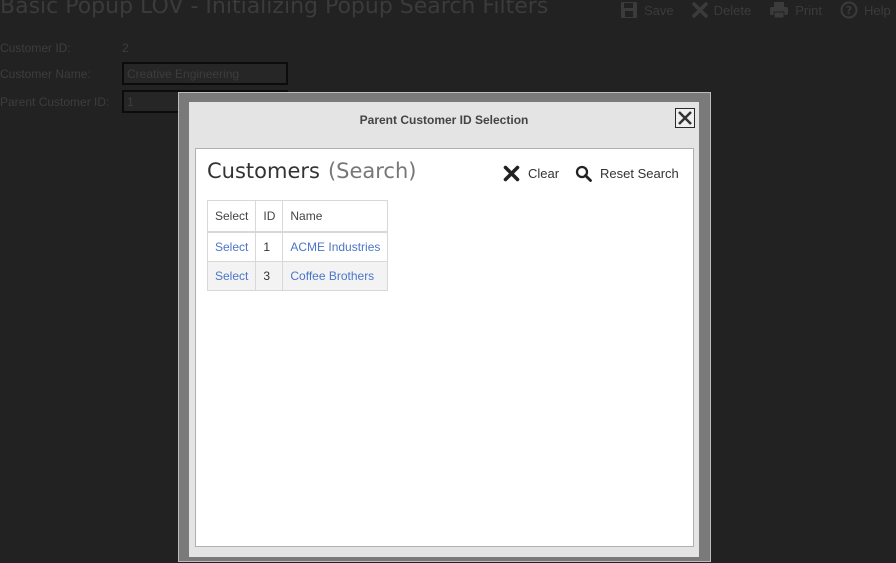  Describe the element at coordinates (35, 48) in the screenshot. I see `customer-id-label: Customer ID:` at that location.